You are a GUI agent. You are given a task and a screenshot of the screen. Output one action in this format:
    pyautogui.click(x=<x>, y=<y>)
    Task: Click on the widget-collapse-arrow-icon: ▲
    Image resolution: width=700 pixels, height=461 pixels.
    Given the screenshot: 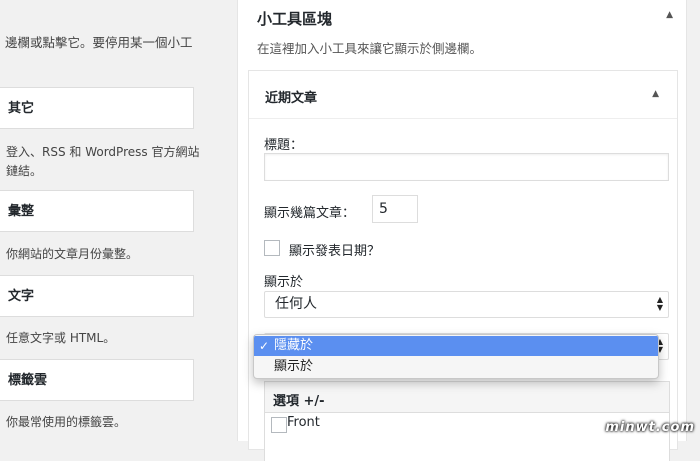 What is the action you would take?
    pyautogui.click(x=655, y=94)
    